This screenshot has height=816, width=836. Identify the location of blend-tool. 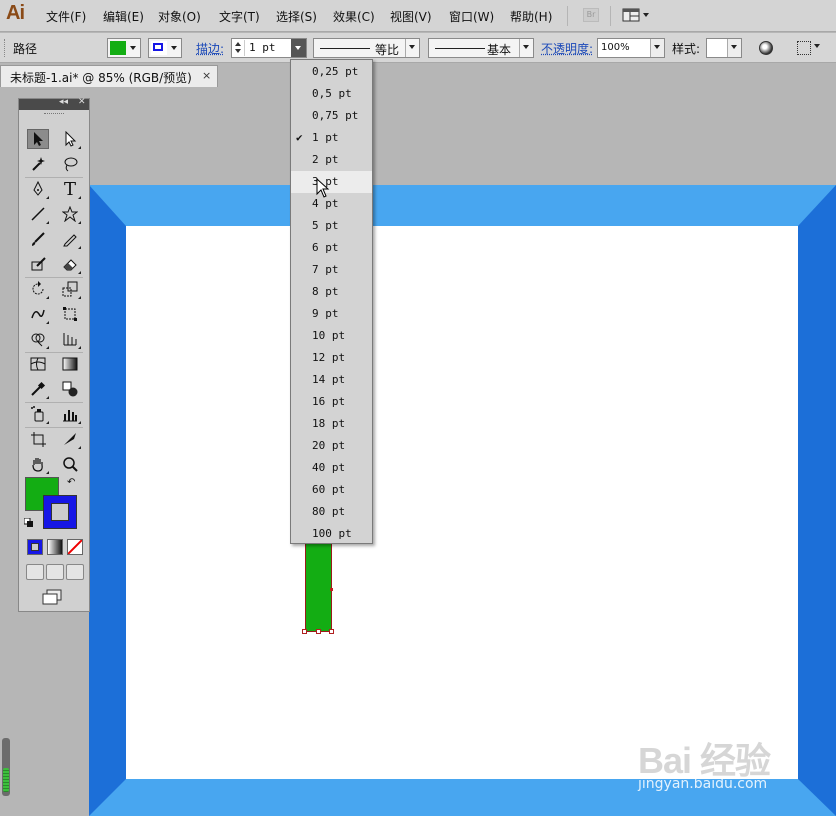
(70, 389).